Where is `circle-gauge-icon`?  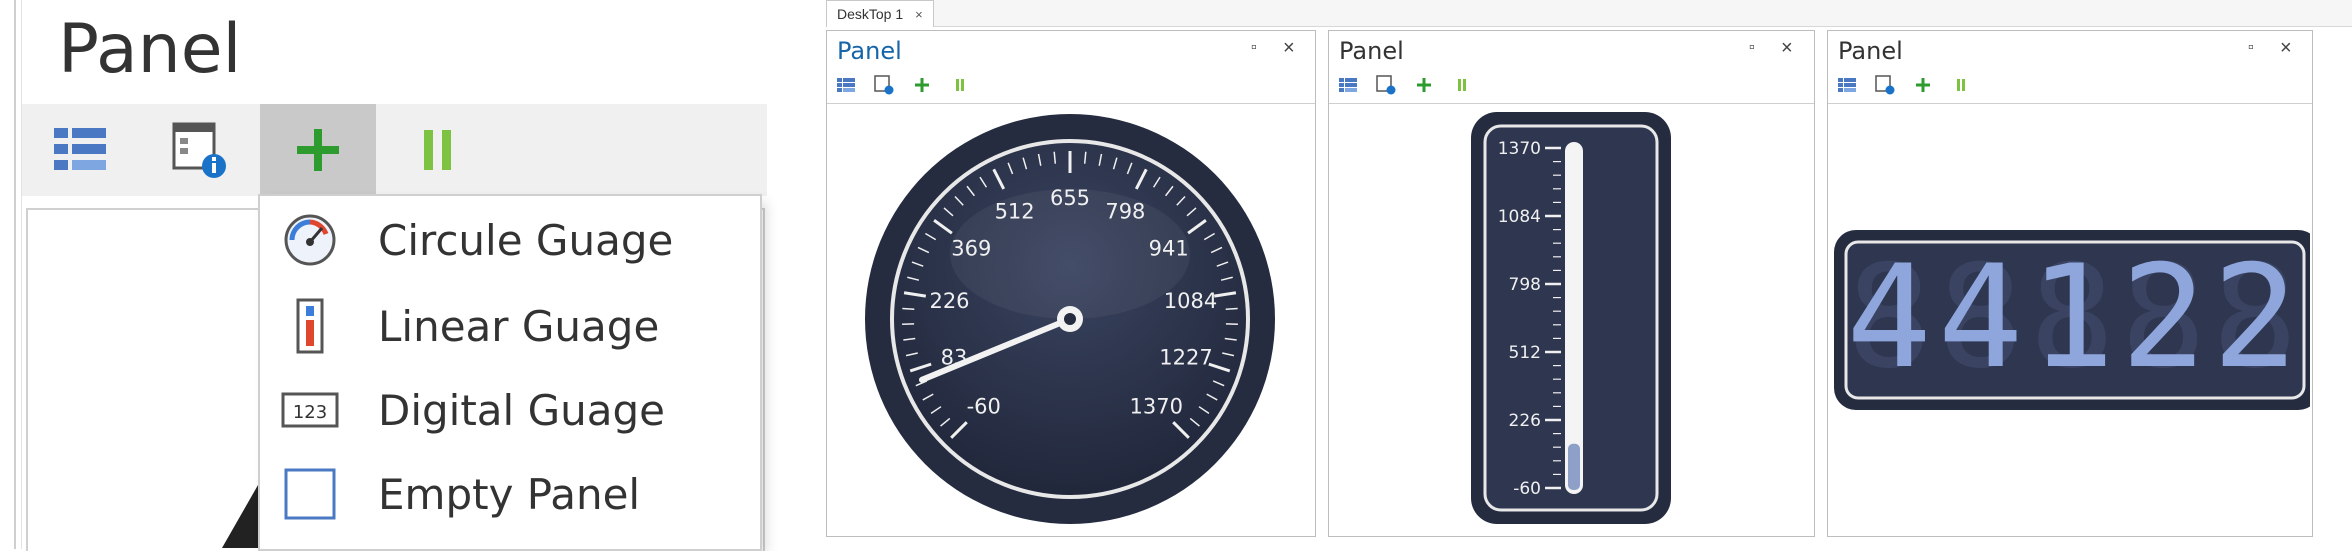 circle-gauge-icon is located at coordinates (310, 240).